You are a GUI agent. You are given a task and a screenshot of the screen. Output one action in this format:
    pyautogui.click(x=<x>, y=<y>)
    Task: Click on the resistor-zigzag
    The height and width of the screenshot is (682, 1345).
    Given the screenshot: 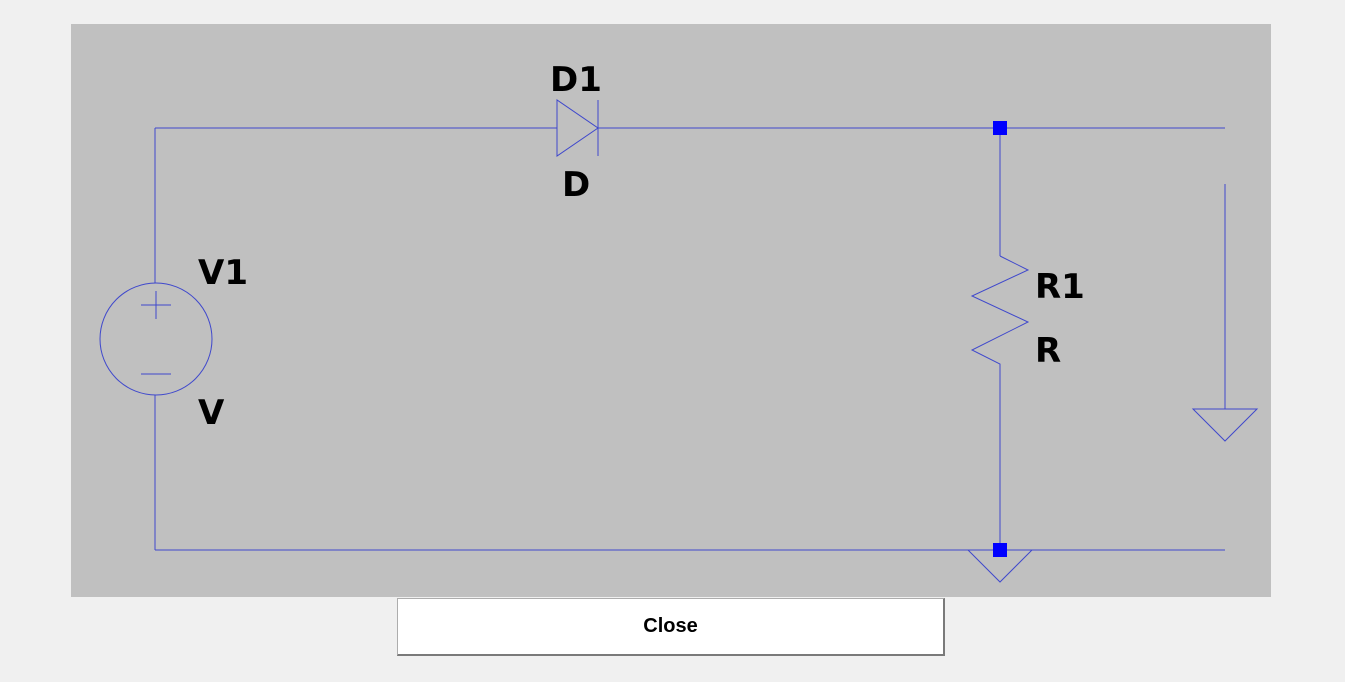 What is the action you would take?
    pyautogui.click(x=1000, y=311)
    